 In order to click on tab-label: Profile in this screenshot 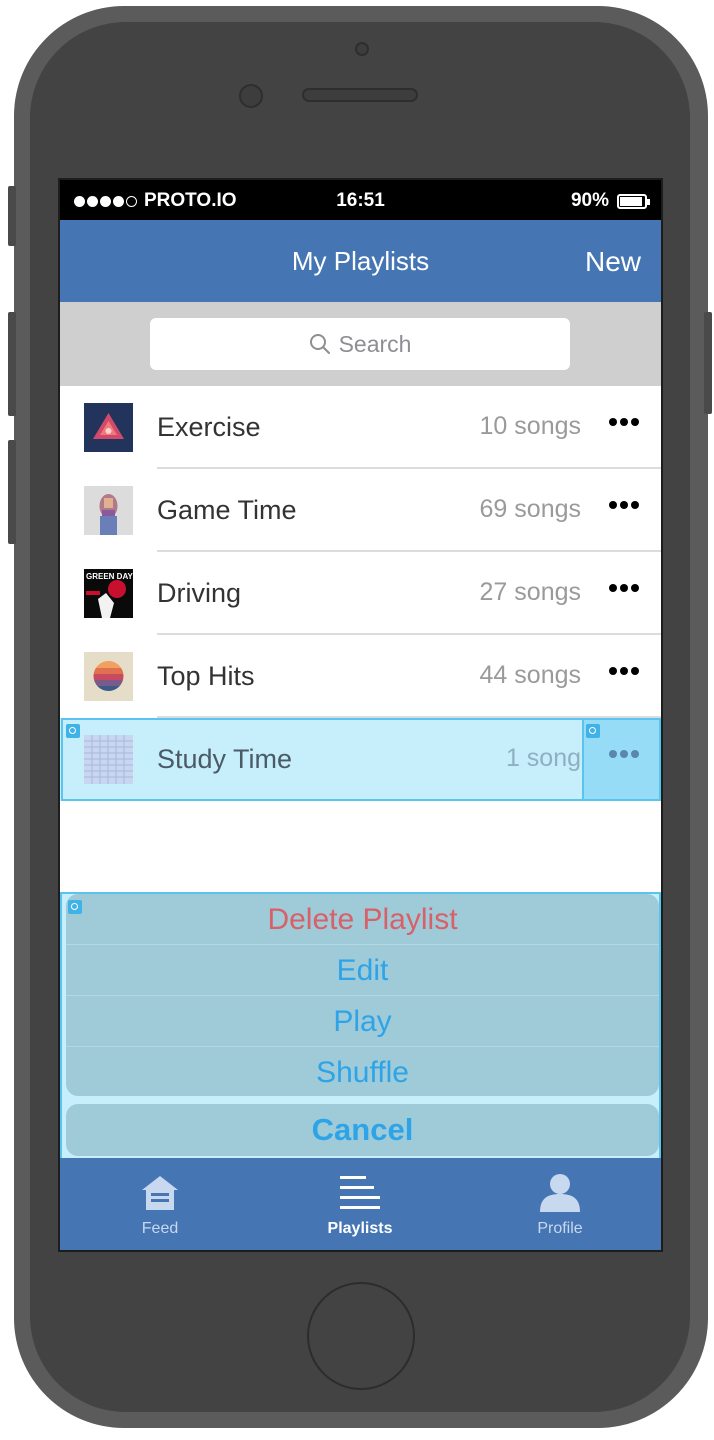, I will do `click(560, 1228)`.